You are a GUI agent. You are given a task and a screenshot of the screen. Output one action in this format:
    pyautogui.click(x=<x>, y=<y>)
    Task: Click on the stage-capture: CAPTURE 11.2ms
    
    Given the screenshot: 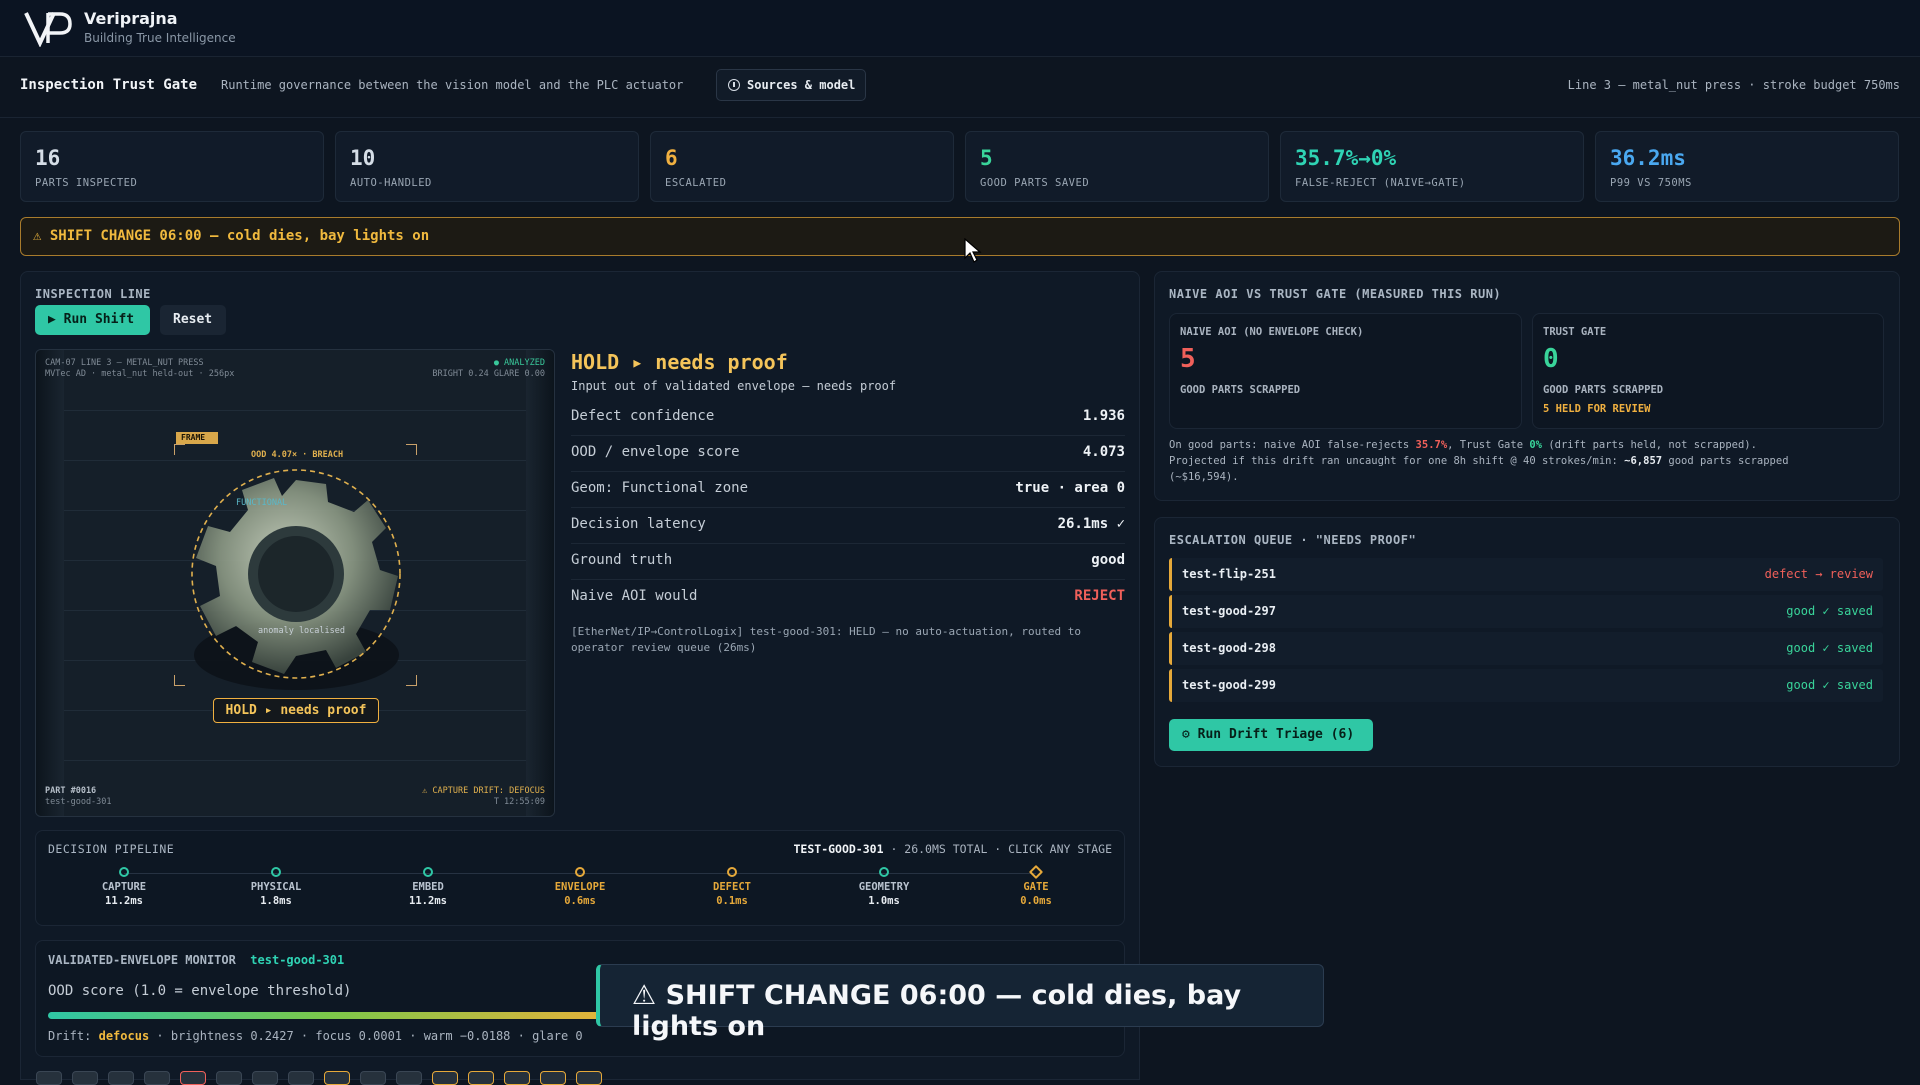 What is the action you would take?
    pyautogui.click(x=124, y=887)
    